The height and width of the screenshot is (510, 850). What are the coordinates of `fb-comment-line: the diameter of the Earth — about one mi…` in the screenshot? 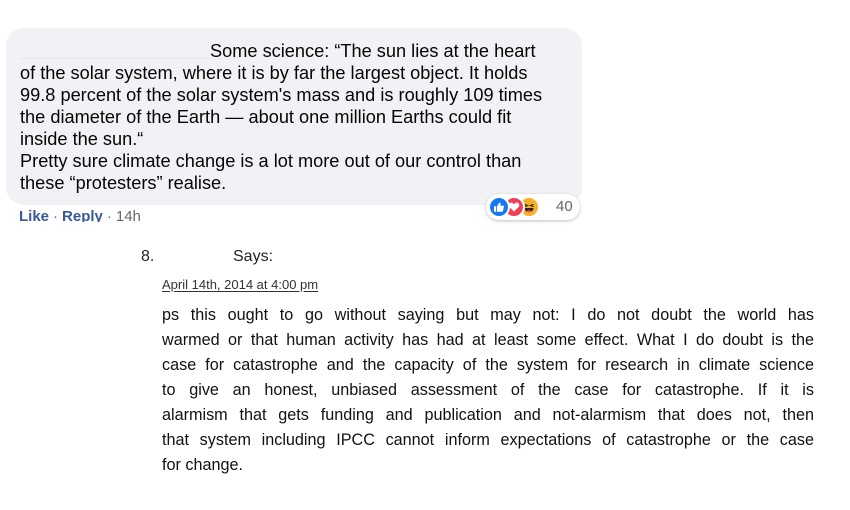 It's located at (266, 117).